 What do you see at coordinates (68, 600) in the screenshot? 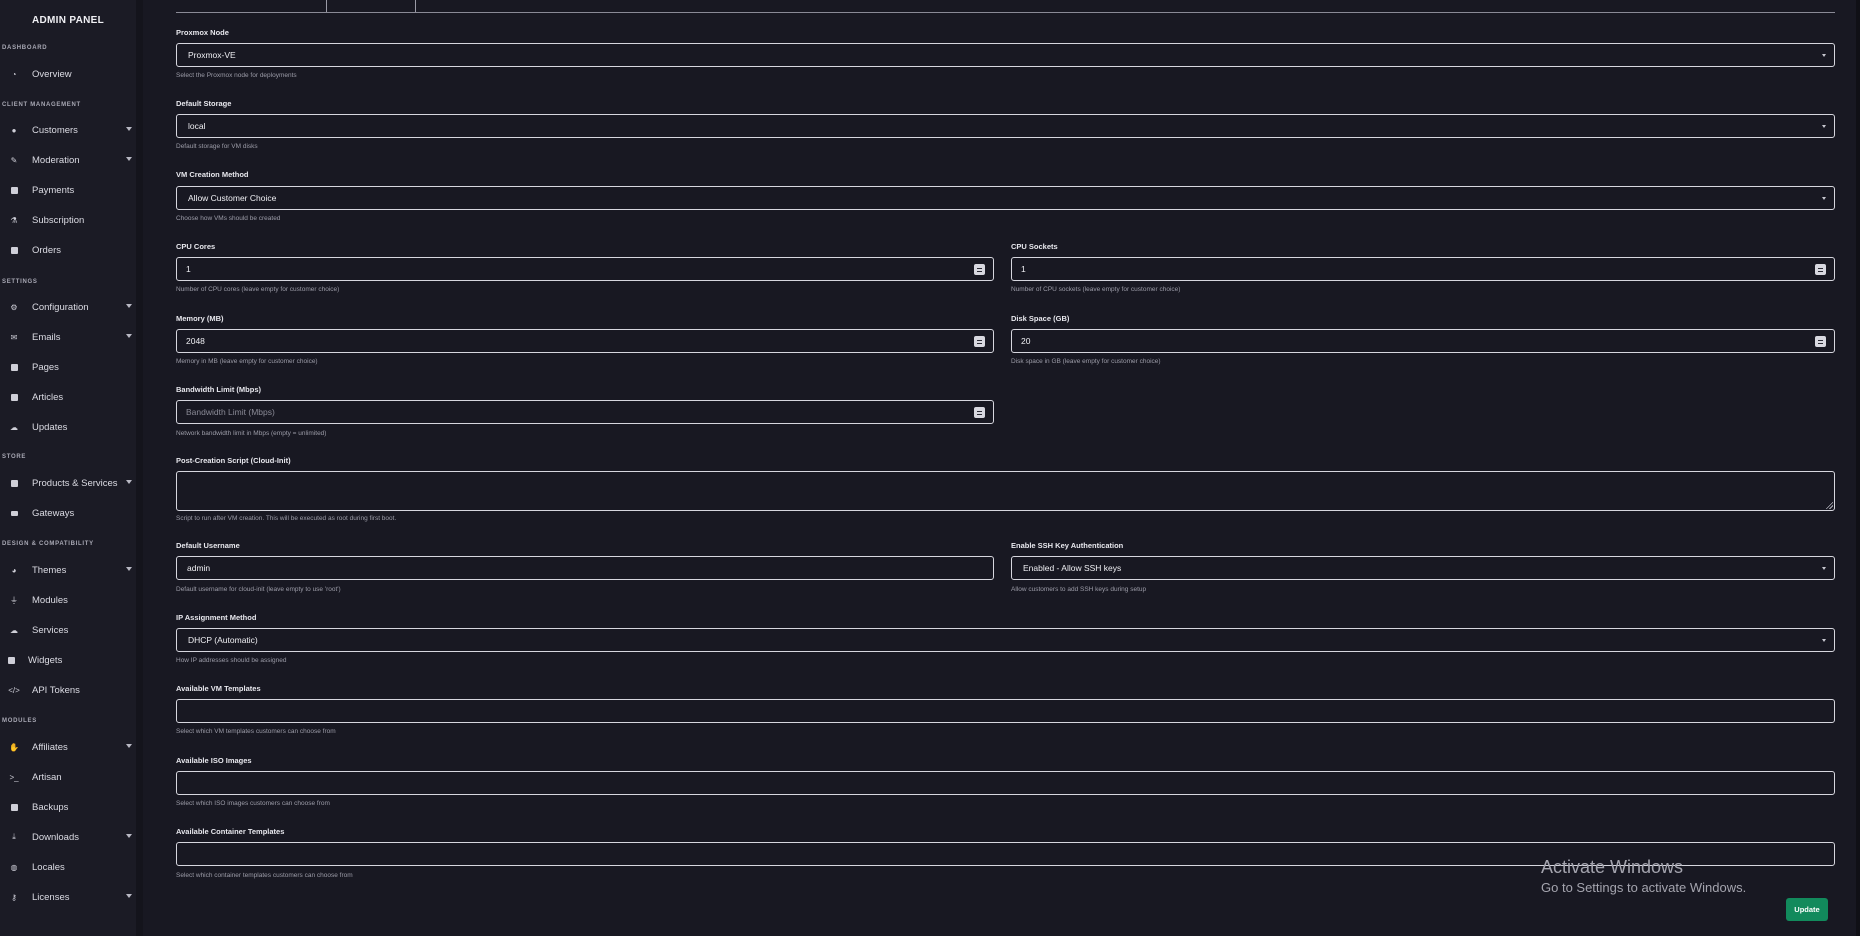
I see `sidebar-item-modules: ⏚ Modules` at bounding box center [68, 600].